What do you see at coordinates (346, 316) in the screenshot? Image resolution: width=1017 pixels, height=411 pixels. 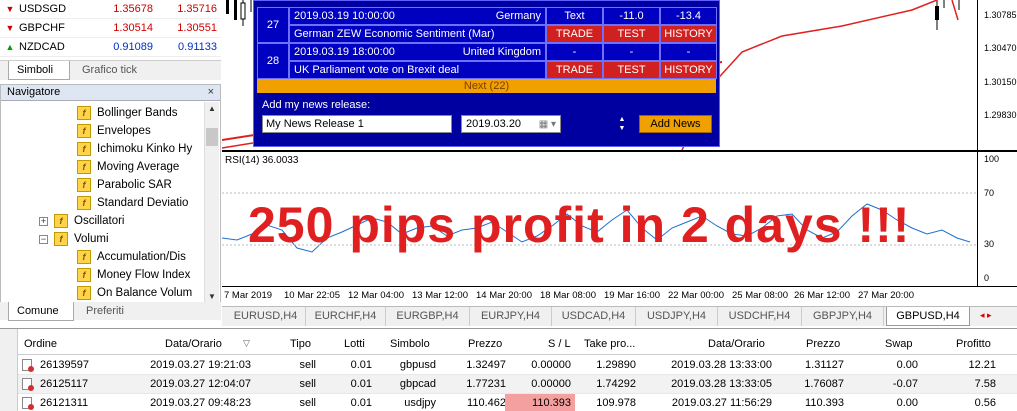 I see `tab-eurchf: EURCHF,H4` at bounding box center [346, 316].